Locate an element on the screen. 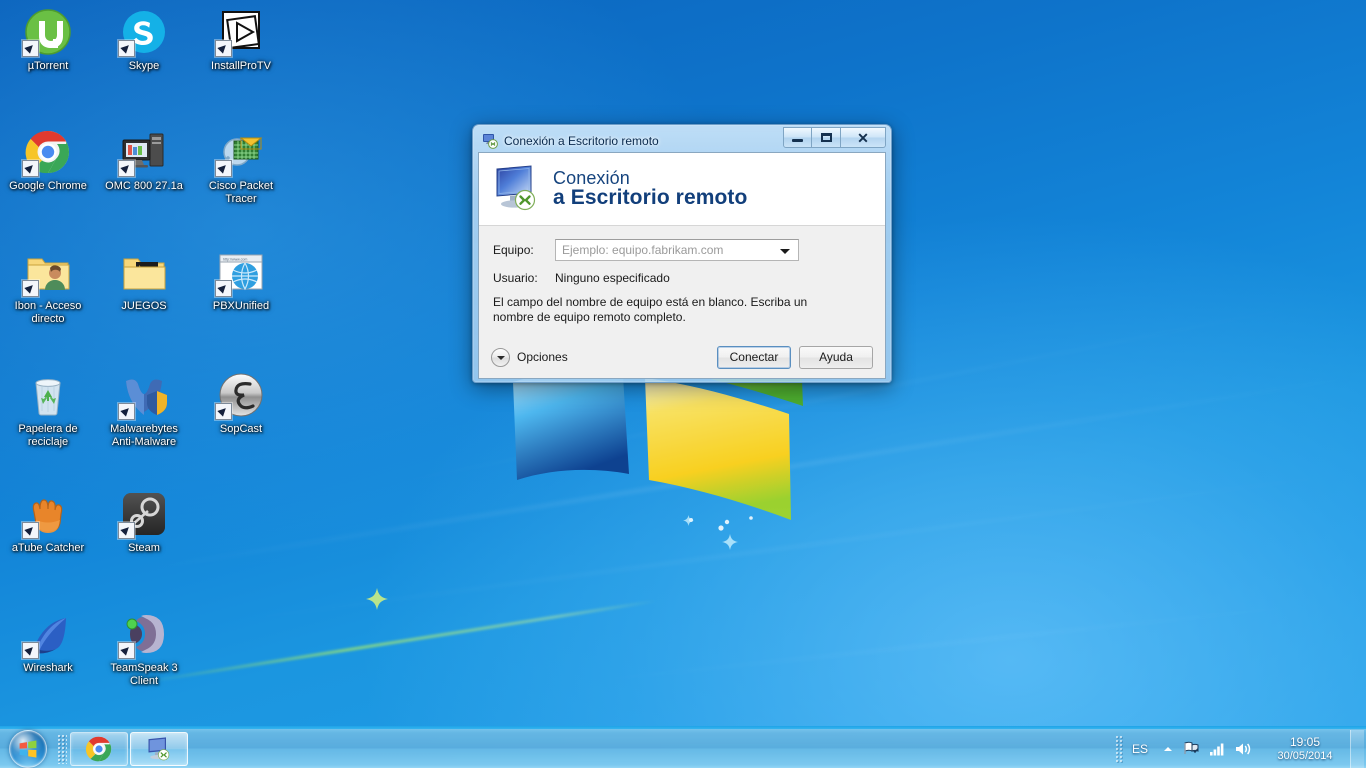 This screenshot has height=768, width=1366. desktop-icon-pbxunified: http://www.com PBXUnified is located at coordinates (241, 280).